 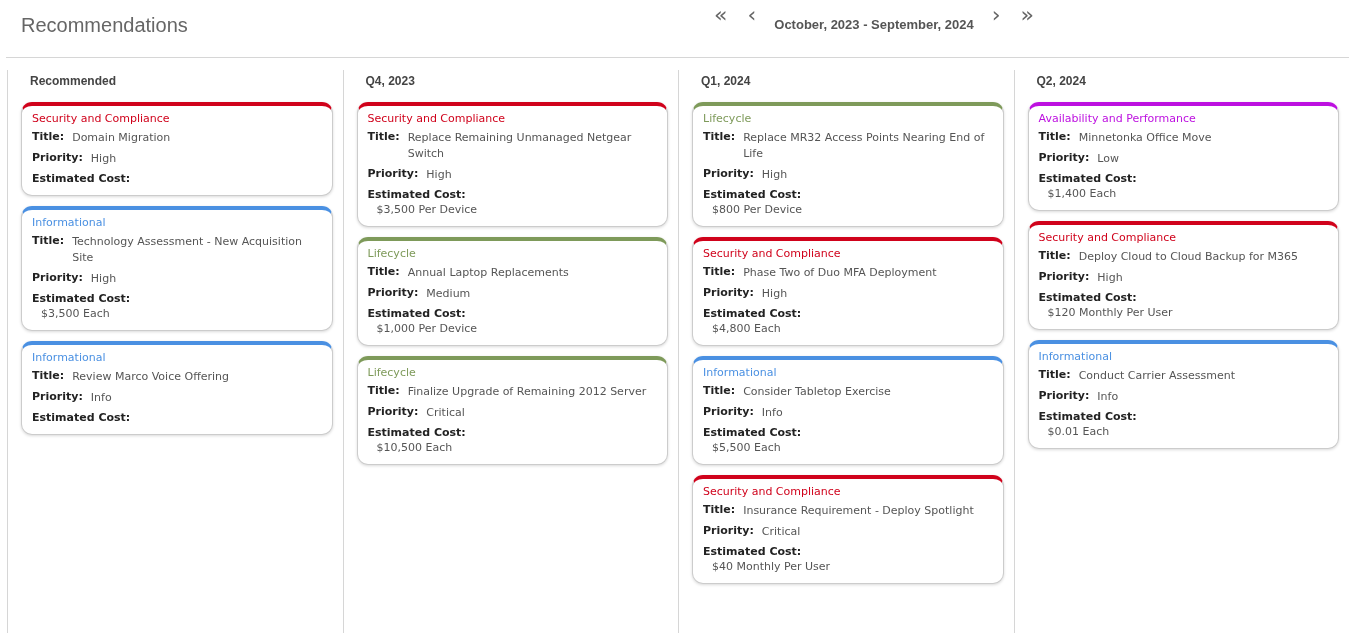 What do you see at coordinates (746, 447) in the screenshot?
I see `cost-value: $5,500 Each` at bounding box center [746, 447].